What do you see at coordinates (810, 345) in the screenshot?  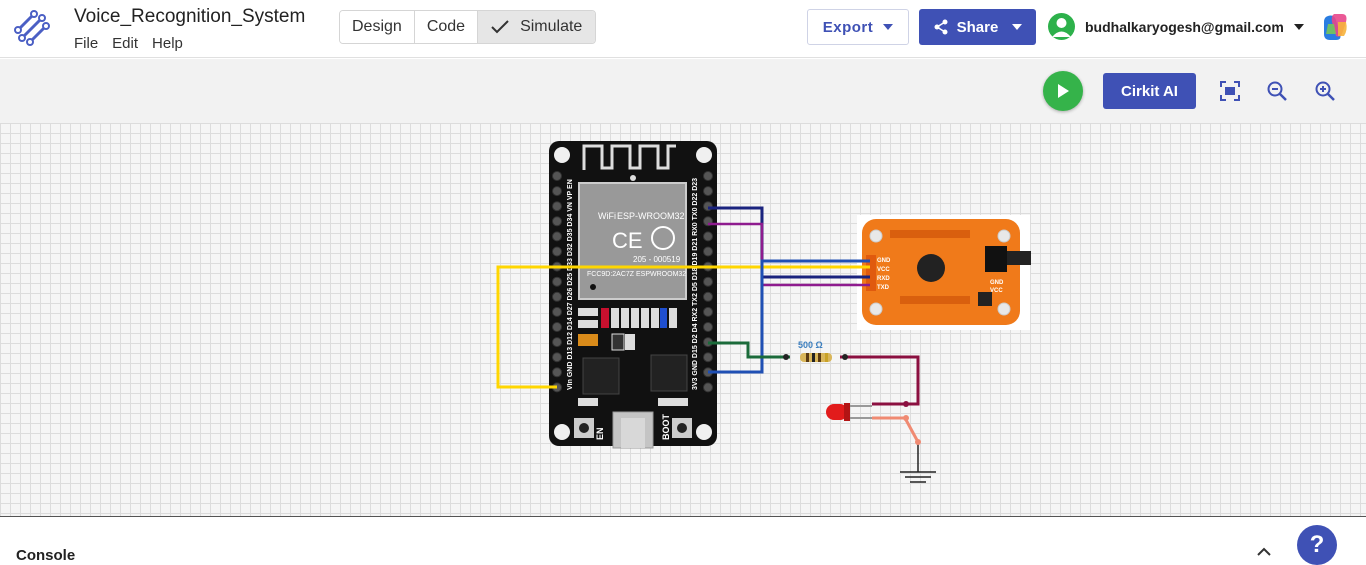 I see `resistor-label: 500 Ω` at bounding box center [810, 345].